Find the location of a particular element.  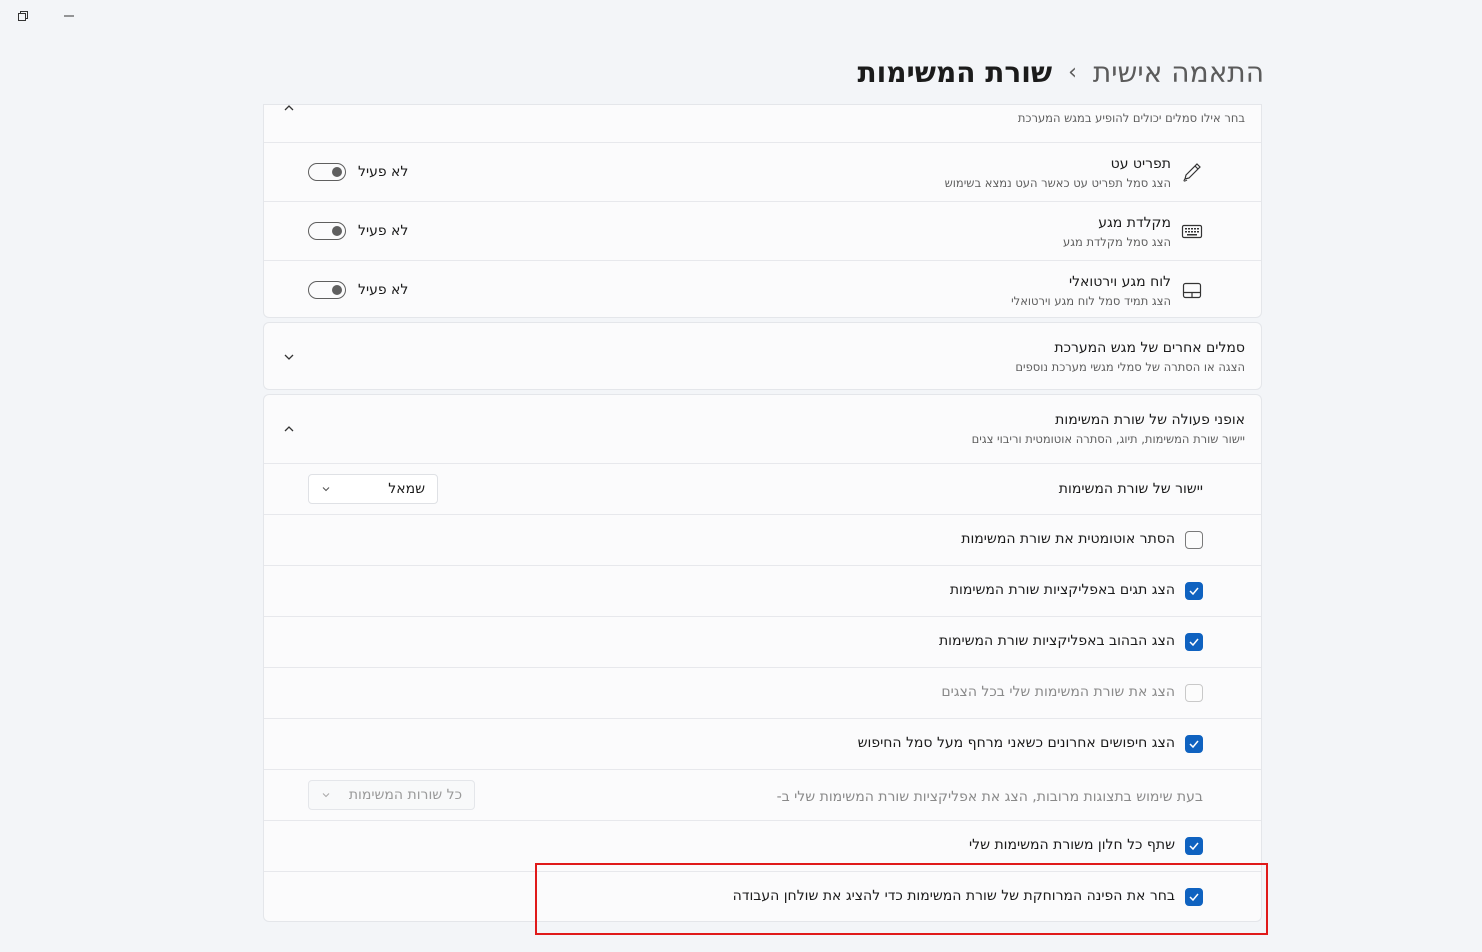

touch-keyboard-row: מקלדת מגע הצג סמל מקלדת מגע לא פעיל is located at coordinates (762, 231).